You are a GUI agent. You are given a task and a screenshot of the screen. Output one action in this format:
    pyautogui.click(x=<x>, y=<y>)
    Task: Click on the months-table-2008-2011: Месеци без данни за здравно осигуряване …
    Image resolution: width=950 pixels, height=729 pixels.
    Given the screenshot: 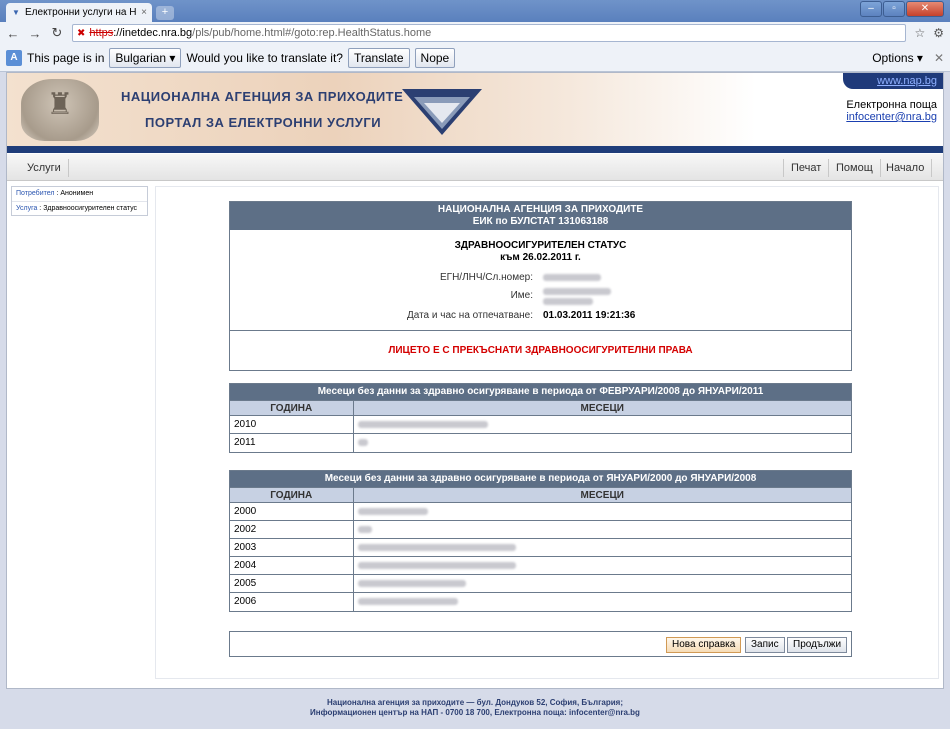 What is the action you would take?
    pyautogui.click(x=540, y=418)
    